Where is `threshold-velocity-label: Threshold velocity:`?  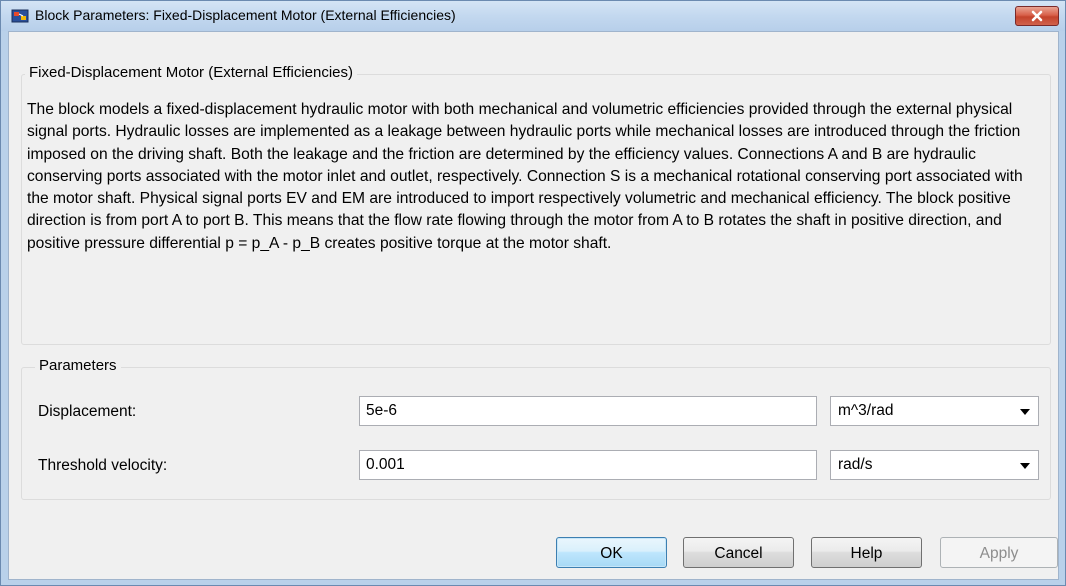
threshold-velocity-label: Threshold velocity: is located at coordinates (103, 465).